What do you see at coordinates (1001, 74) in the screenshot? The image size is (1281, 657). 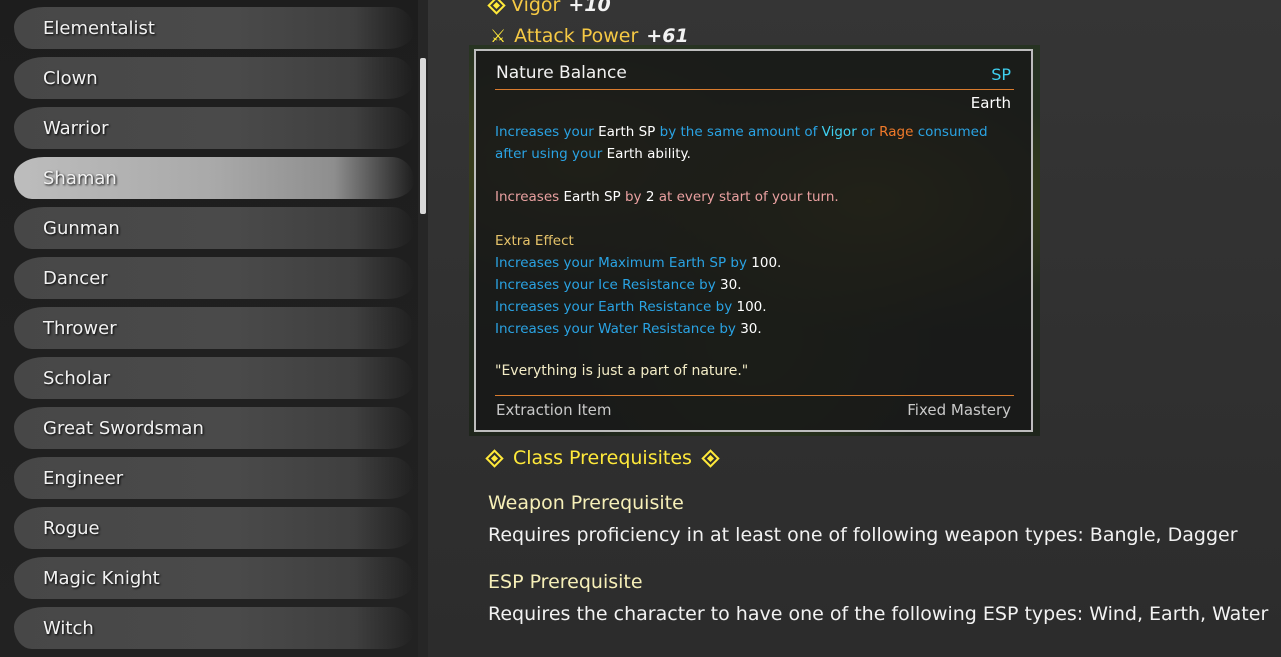 I see `tooltip-sp-label: SP` at bounding box center [1001, 74].